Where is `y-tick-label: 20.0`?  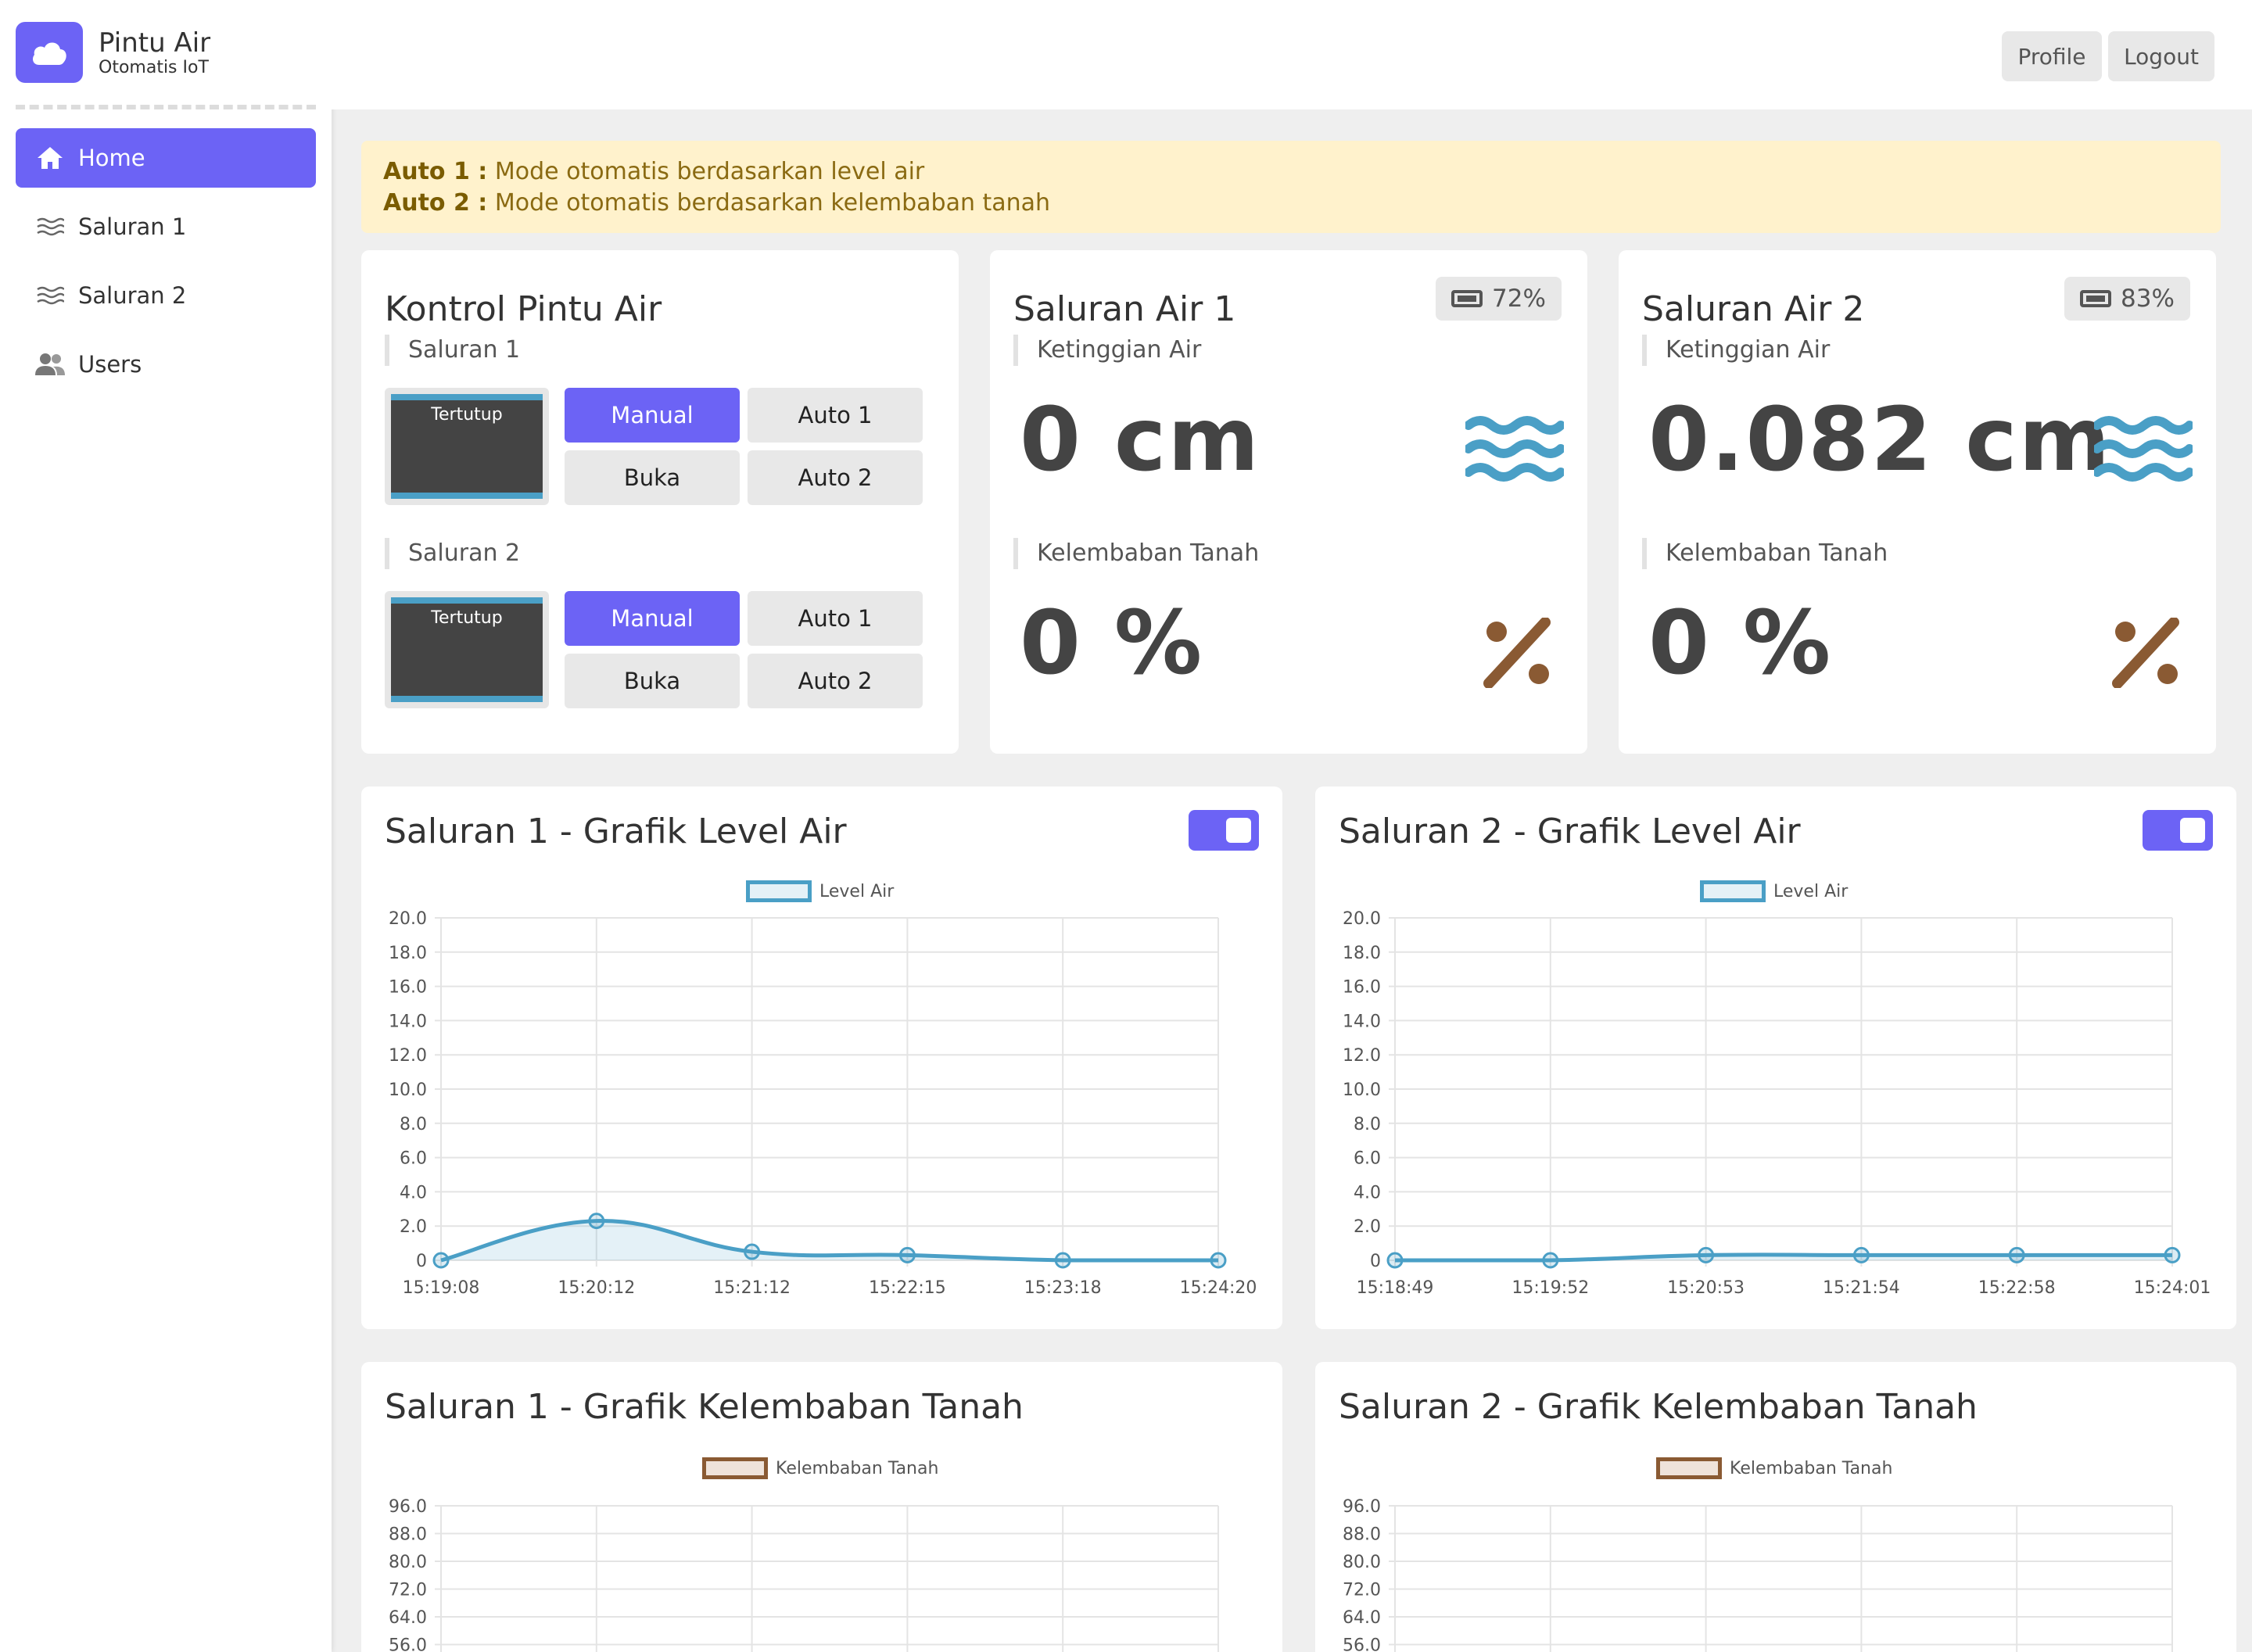 y-tick-label: 20.0 is located at coordinates (408, 919).